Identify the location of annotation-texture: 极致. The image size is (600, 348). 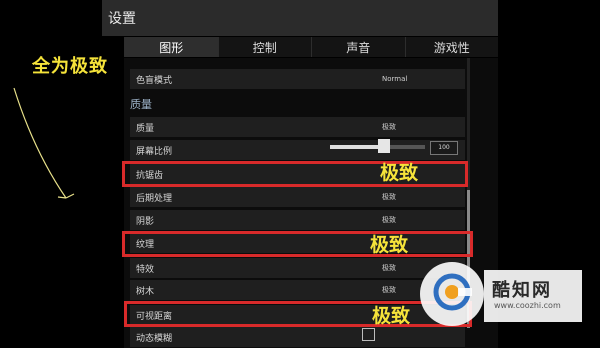
(389, 245).